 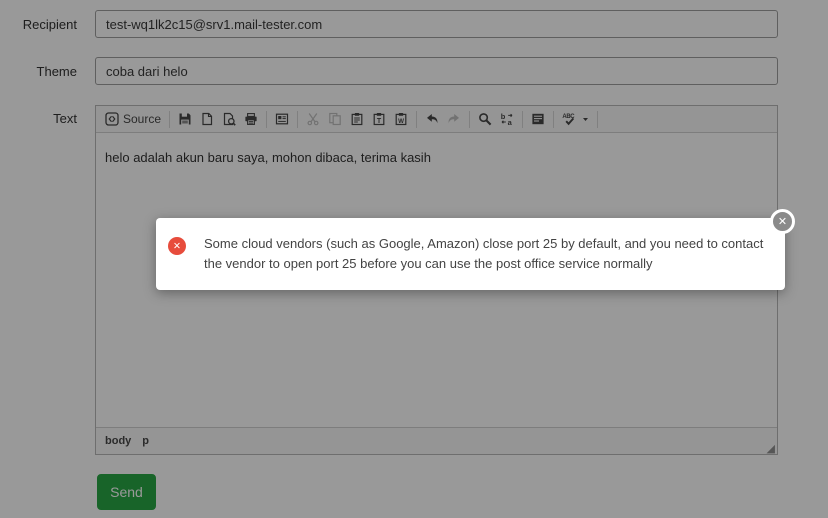 What do you see at coordinates (177, 246) in the screenshot?
I see `error-icon: ✕` at bounding box center [177, 246].